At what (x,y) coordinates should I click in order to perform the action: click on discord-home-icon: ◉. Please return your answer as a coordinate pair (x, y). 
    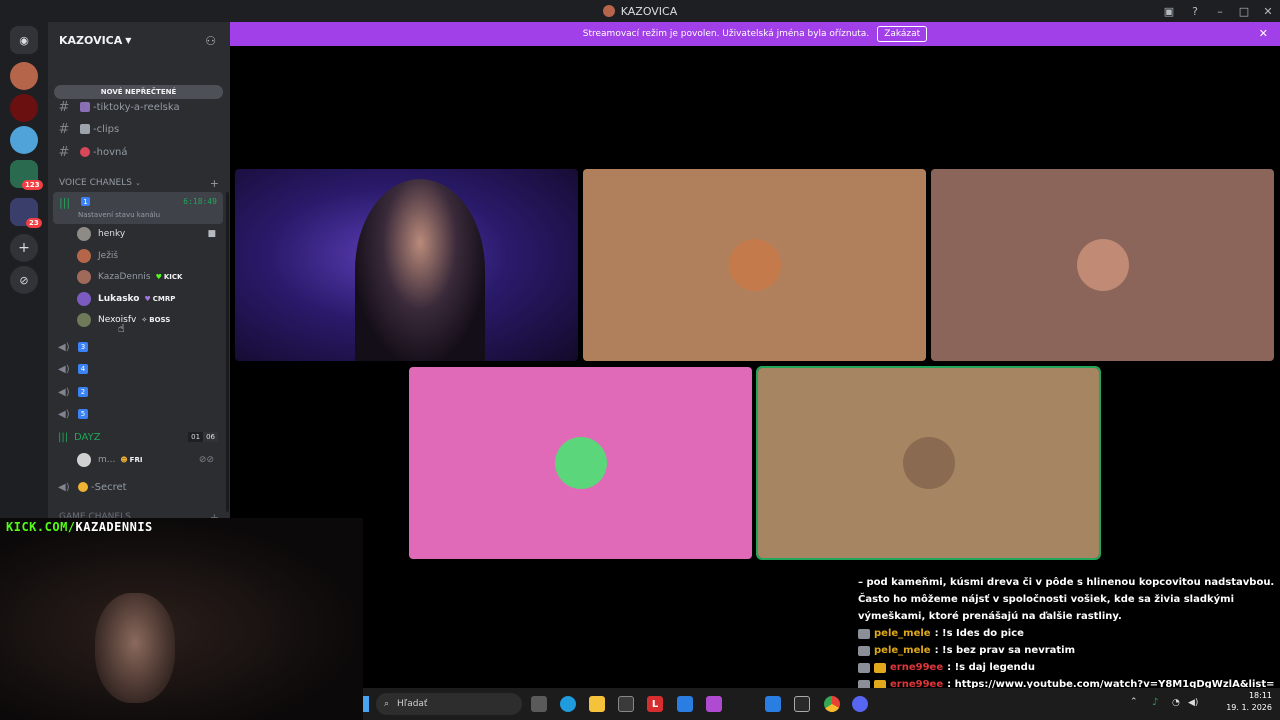
    Looking at the image, I should click on (24, 40).